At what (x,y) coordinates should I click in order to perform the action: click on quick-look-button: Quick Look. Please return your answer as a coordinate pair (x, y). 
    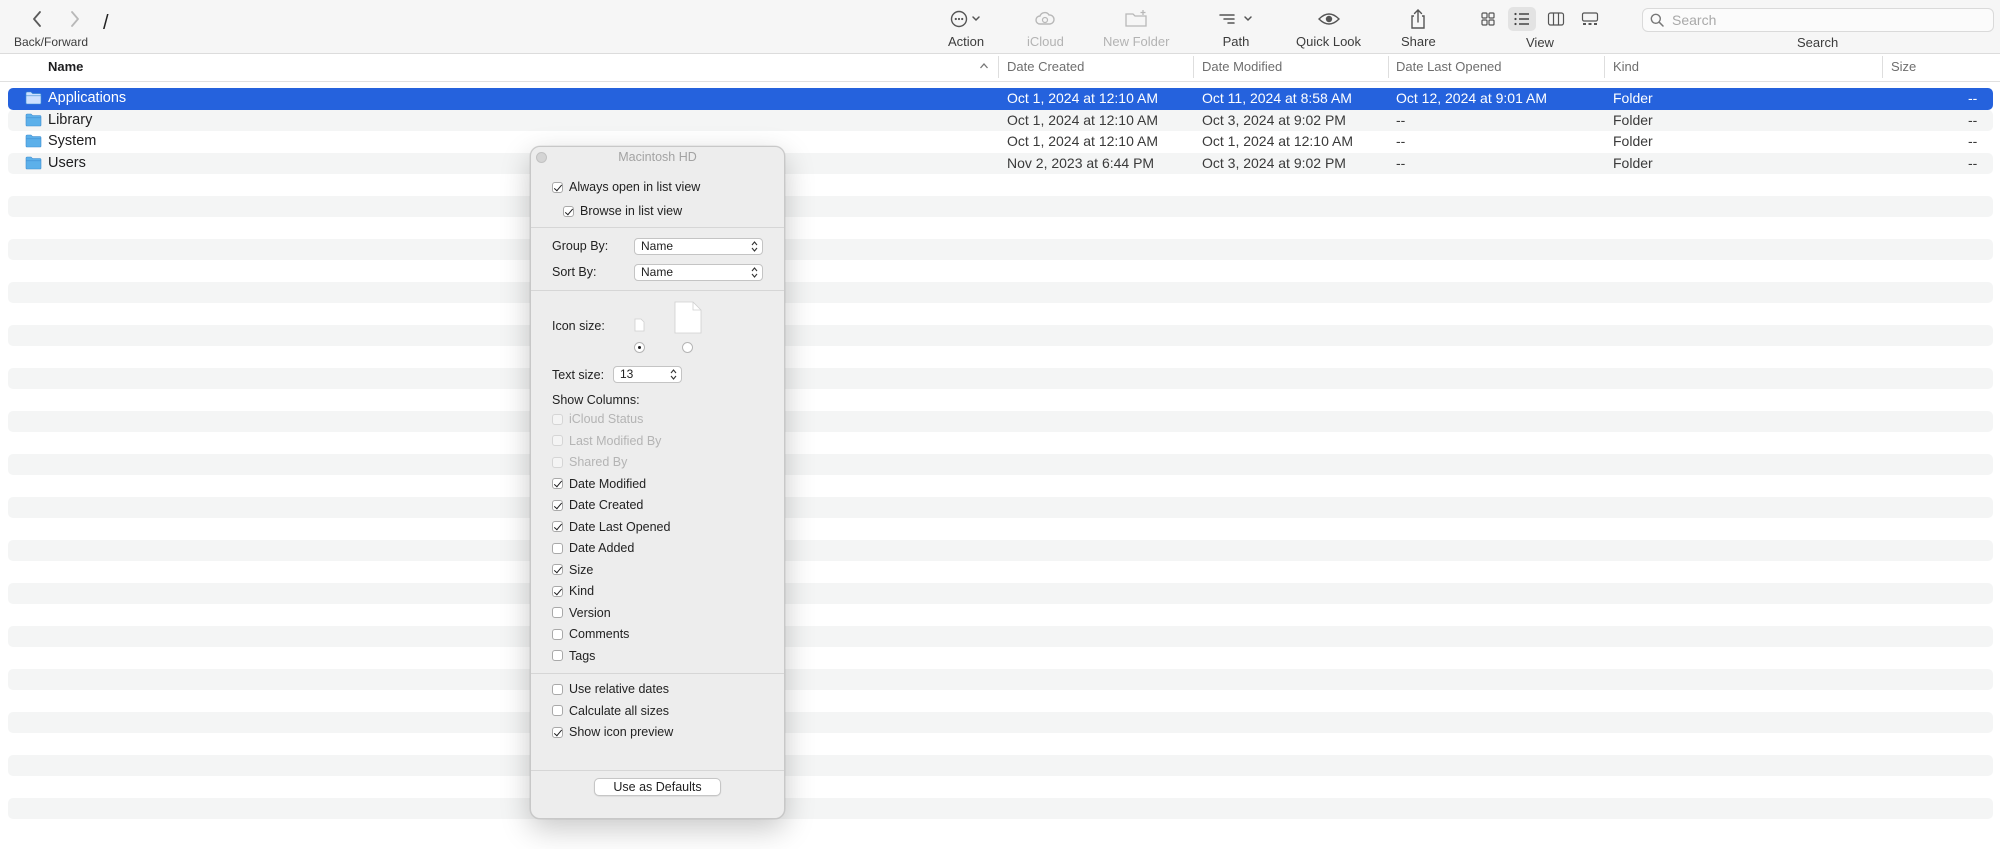
    Looking at the image, I should click on (1328, 27).